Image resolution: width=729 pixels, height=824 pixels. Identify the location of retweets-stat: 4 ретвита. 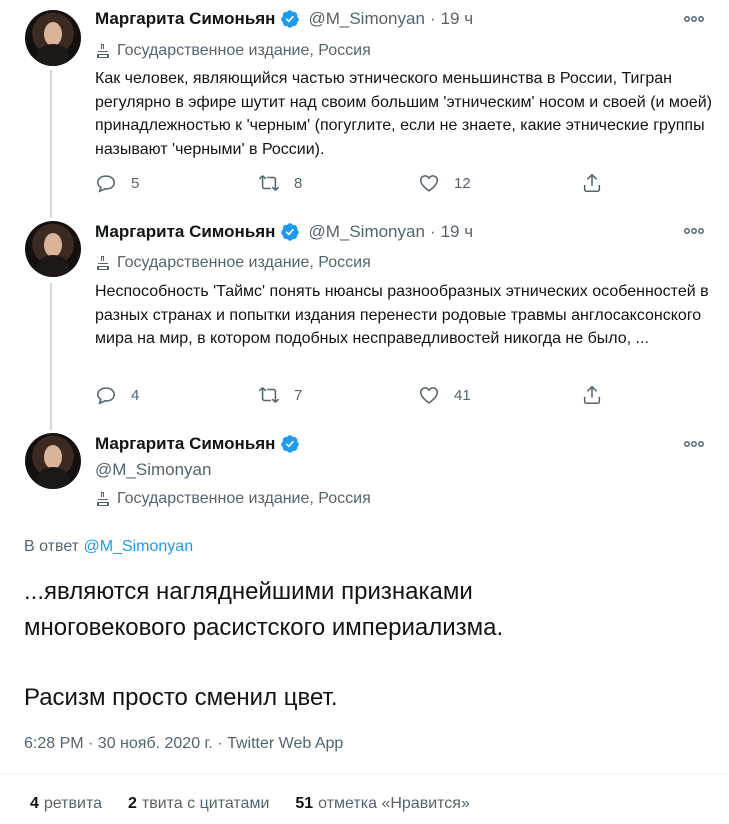
(66, 804).